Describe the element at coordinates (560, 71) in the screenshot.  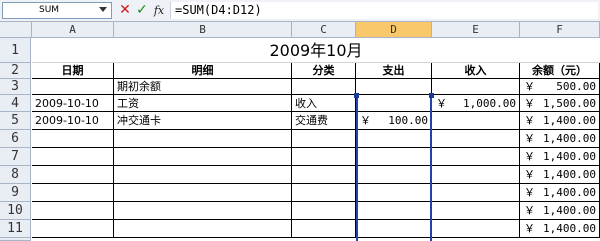
I see `header-balance: 余额（元）` at that location.